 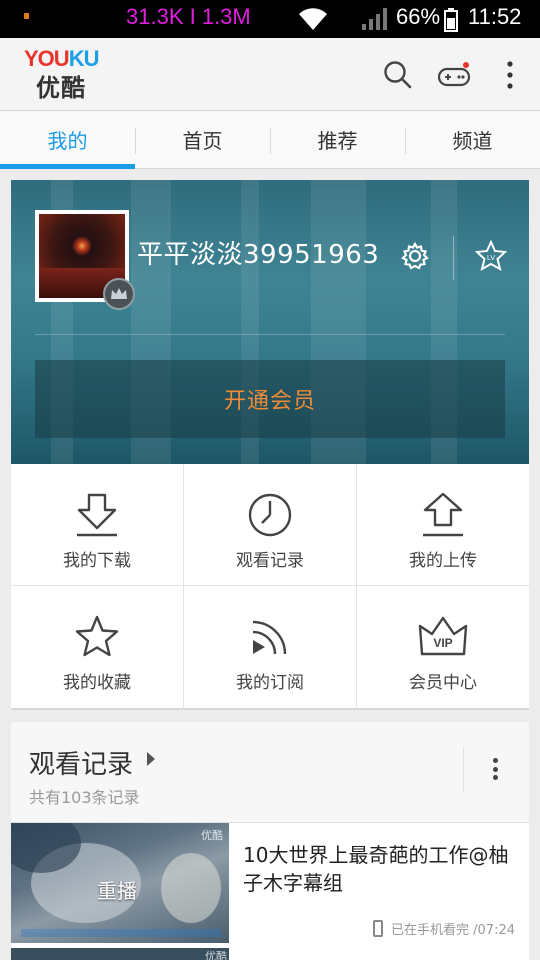 What do you see at coordinates (270, 515) in the screenshot?
I see `clock-icon` at bounding box center [270, 515].